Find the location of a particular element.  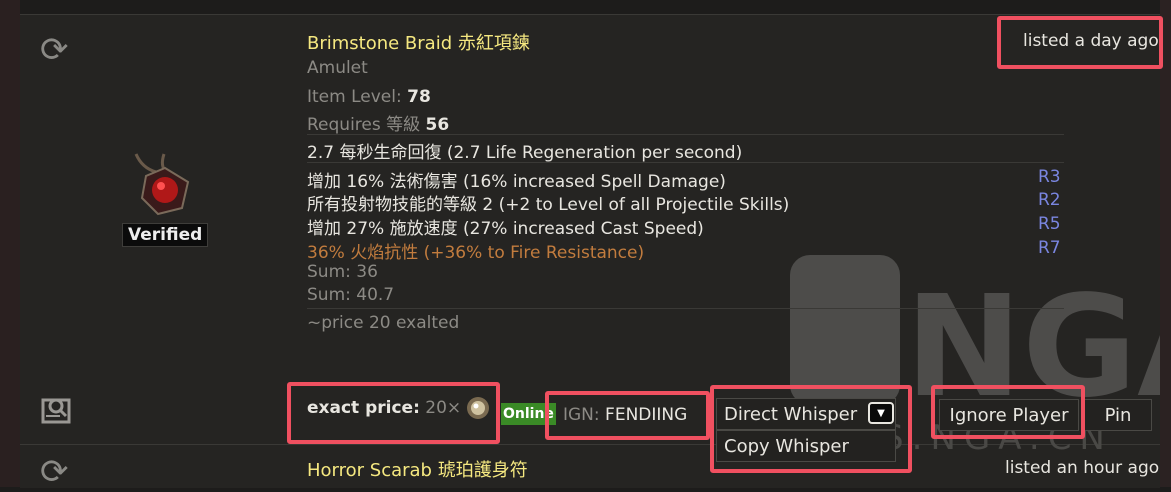

item-type: Amulet is located at coordinates (337, 68).